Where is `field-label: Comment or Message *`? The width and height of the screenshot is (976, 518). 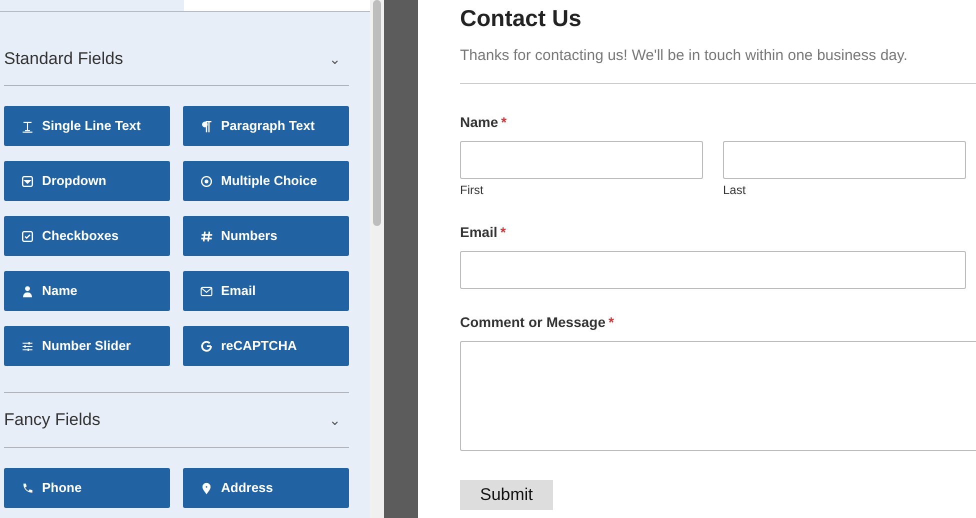
field-label: Comment or Message * is located at coordinates (537, 322).